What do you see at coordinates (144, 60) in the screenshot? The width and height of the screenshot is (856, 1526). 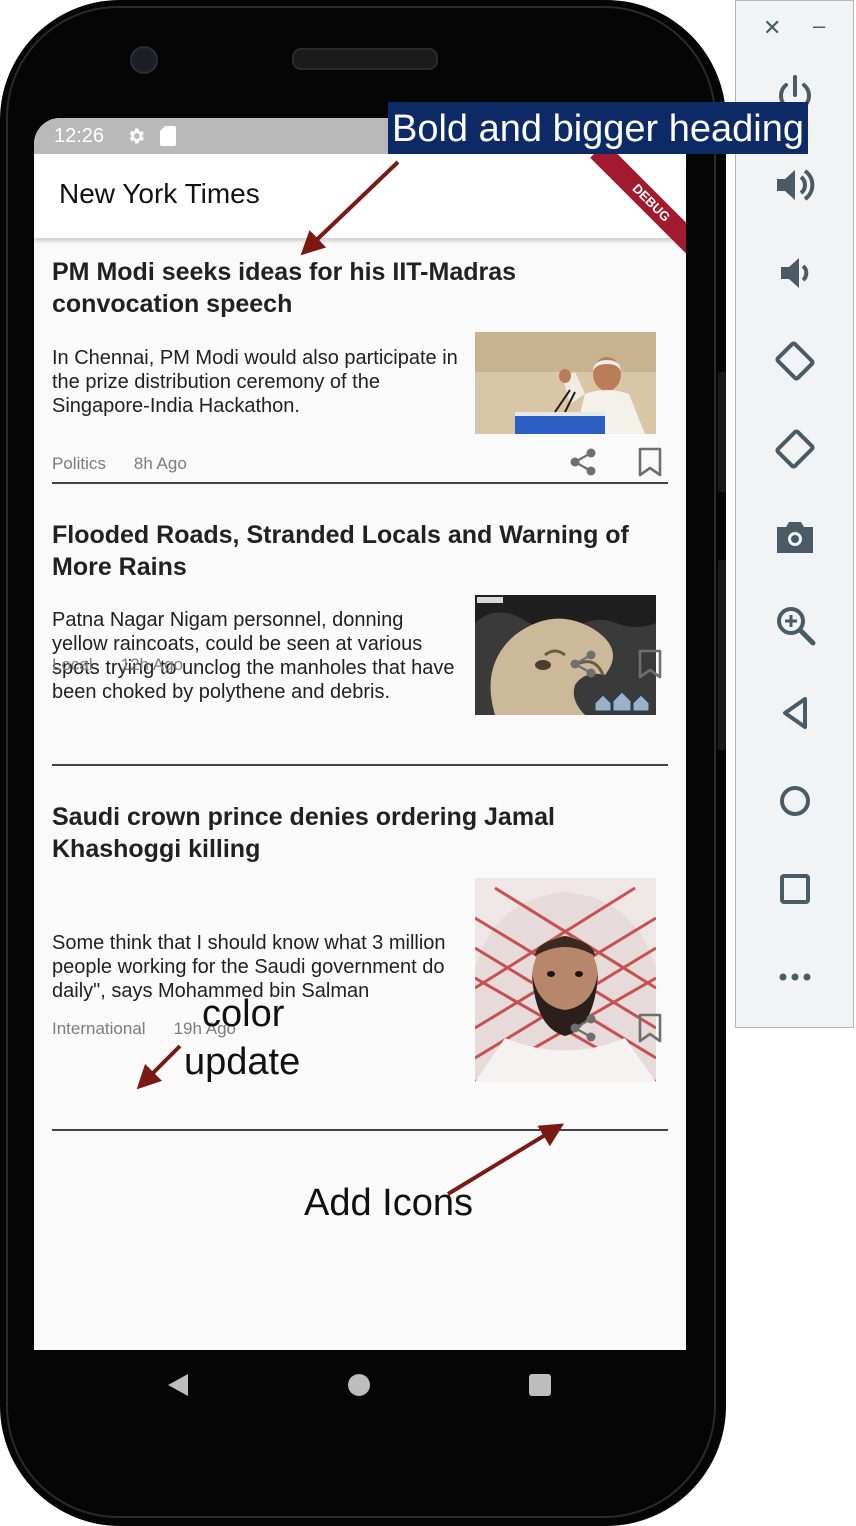 I see `front-camera` at bounding box center [144, 60].